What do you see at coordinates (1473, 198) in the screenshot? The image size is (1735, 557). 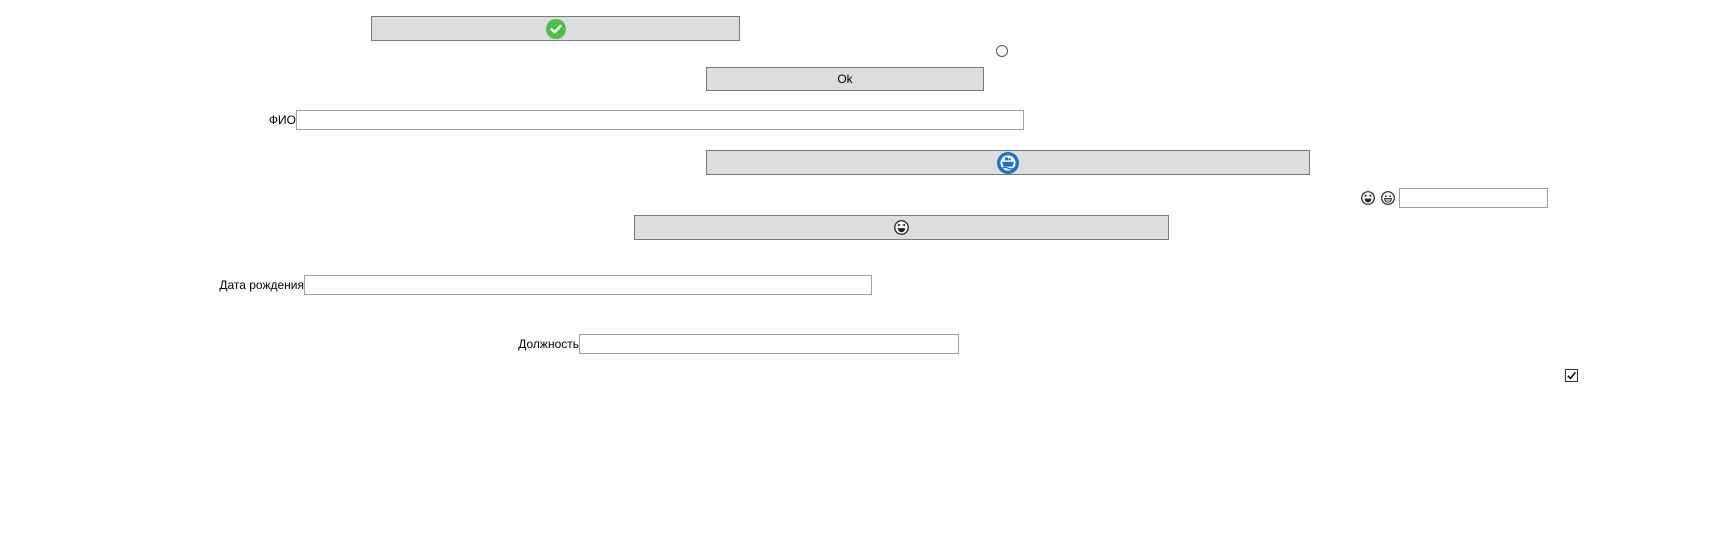 I see `small-input` at bounding box center [1473, 198].